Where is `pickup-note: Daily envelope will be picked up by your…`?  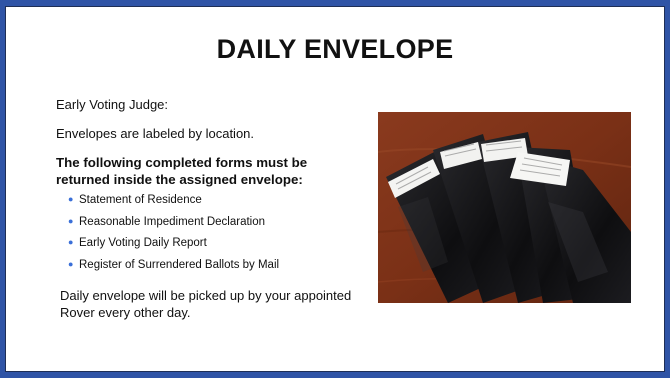
pickup-note: Daily envelope will be picked up by your… is located at coordinates (206, 304).